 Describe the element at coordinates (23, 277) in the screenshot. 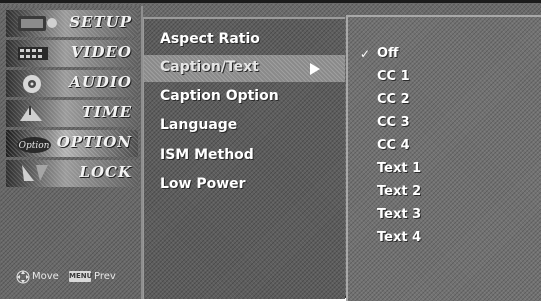

I see `move-dpad-icon` at that location.